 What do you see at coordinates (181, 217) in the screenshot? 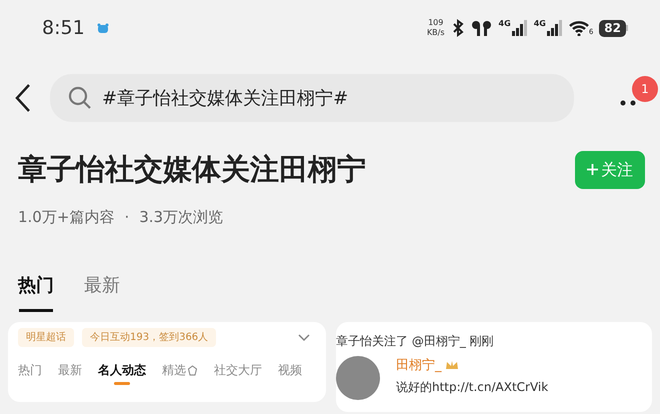
I see `topic-stat: 3.3万次浏览` at bounding box center [181, 217].